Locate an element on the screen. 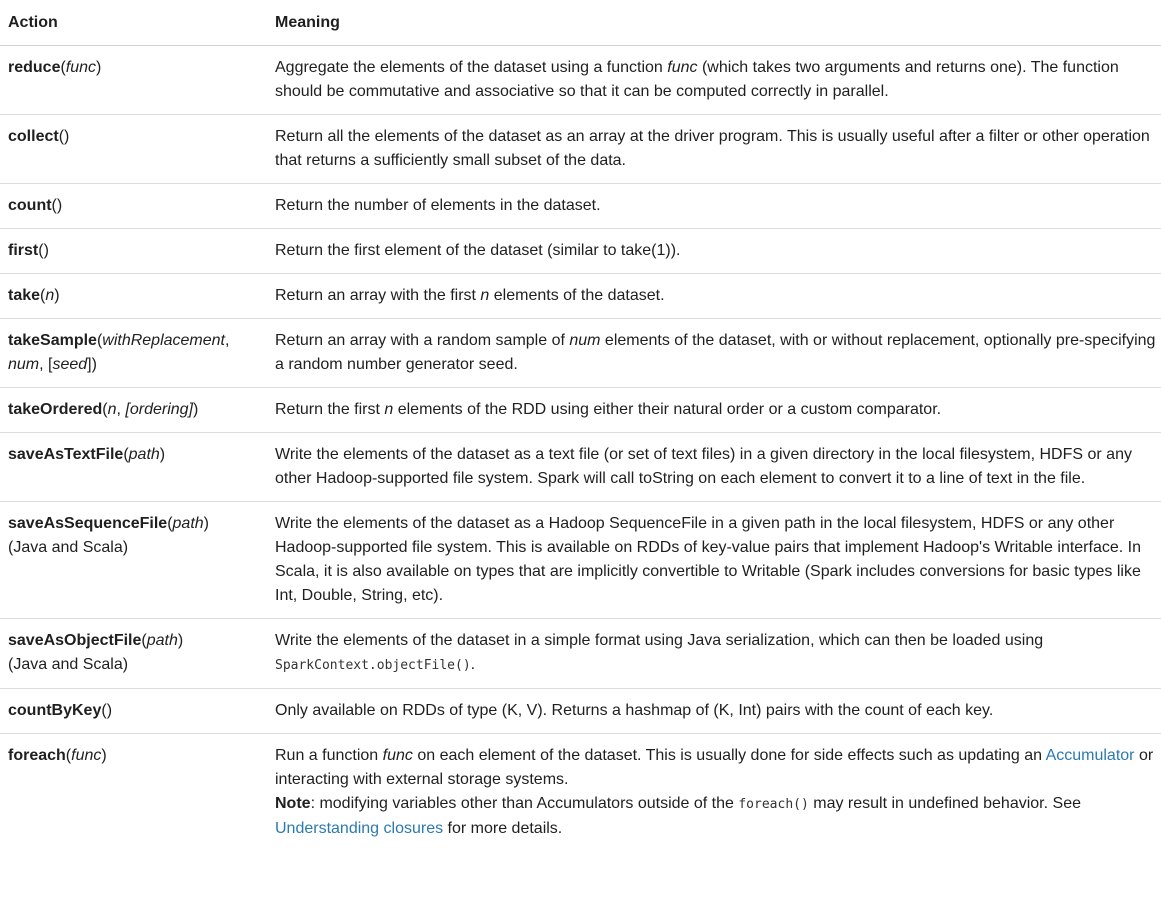 This screenshot has height=905, width=1161. action-name: foreach is located at coordinates (37, 755).